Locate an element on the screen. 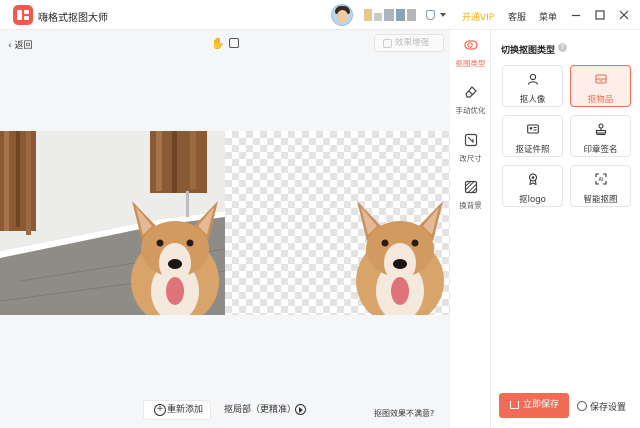  tool-column: 抠图类型 手动优化 改尺寸 换背景 is located at coordinates (470, 229).